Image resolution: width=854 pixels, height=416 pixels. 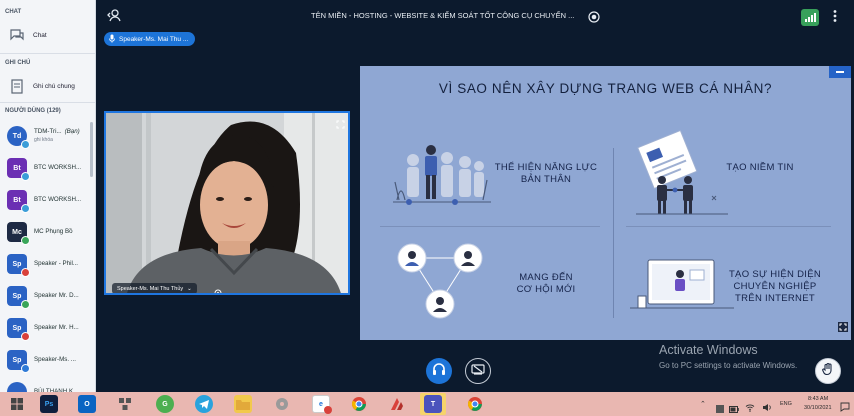 I want to click on webcam-name-label: Speaker-Ms. Mai Thu Thủy, so click(x=150, y=288).